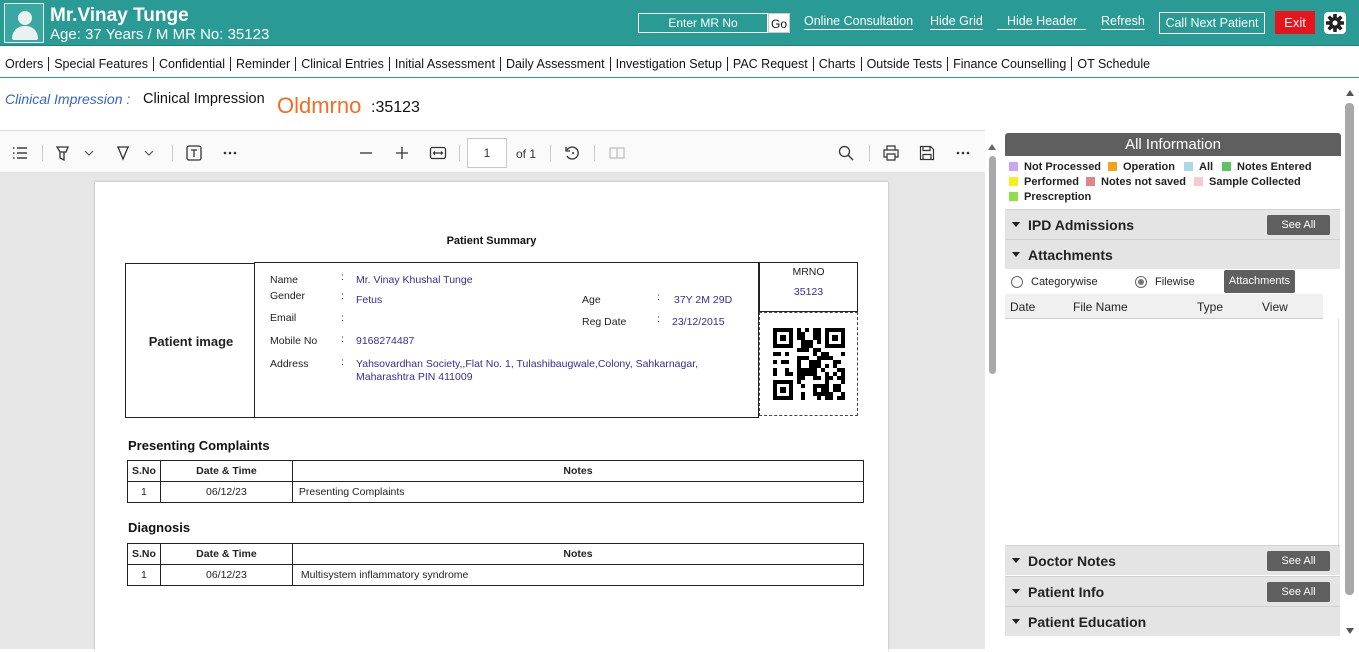  What do you see at coordinates (191, 341) in the screenshot?
I see `patient-image-label: Patient image` at bounding box center [191, 341].